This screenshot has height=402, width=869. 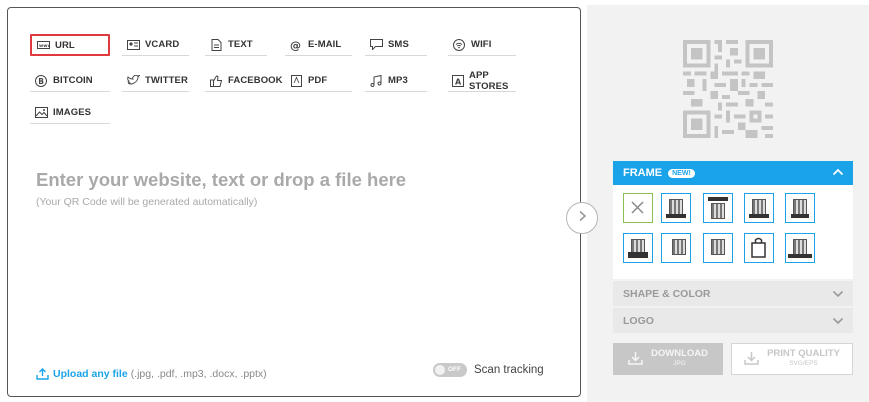 I want to click on type-facebook: FACEBOOK, so click(x=246, y=81).